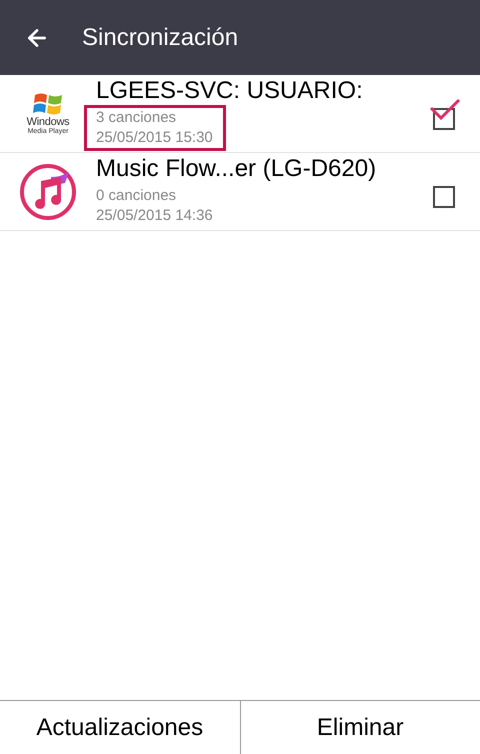 The image size is (480, 754). What do you see at coordinates (137, 118) in the screenshot?
I see `song-count: 3 canciones` at bounding box center [137, 118].